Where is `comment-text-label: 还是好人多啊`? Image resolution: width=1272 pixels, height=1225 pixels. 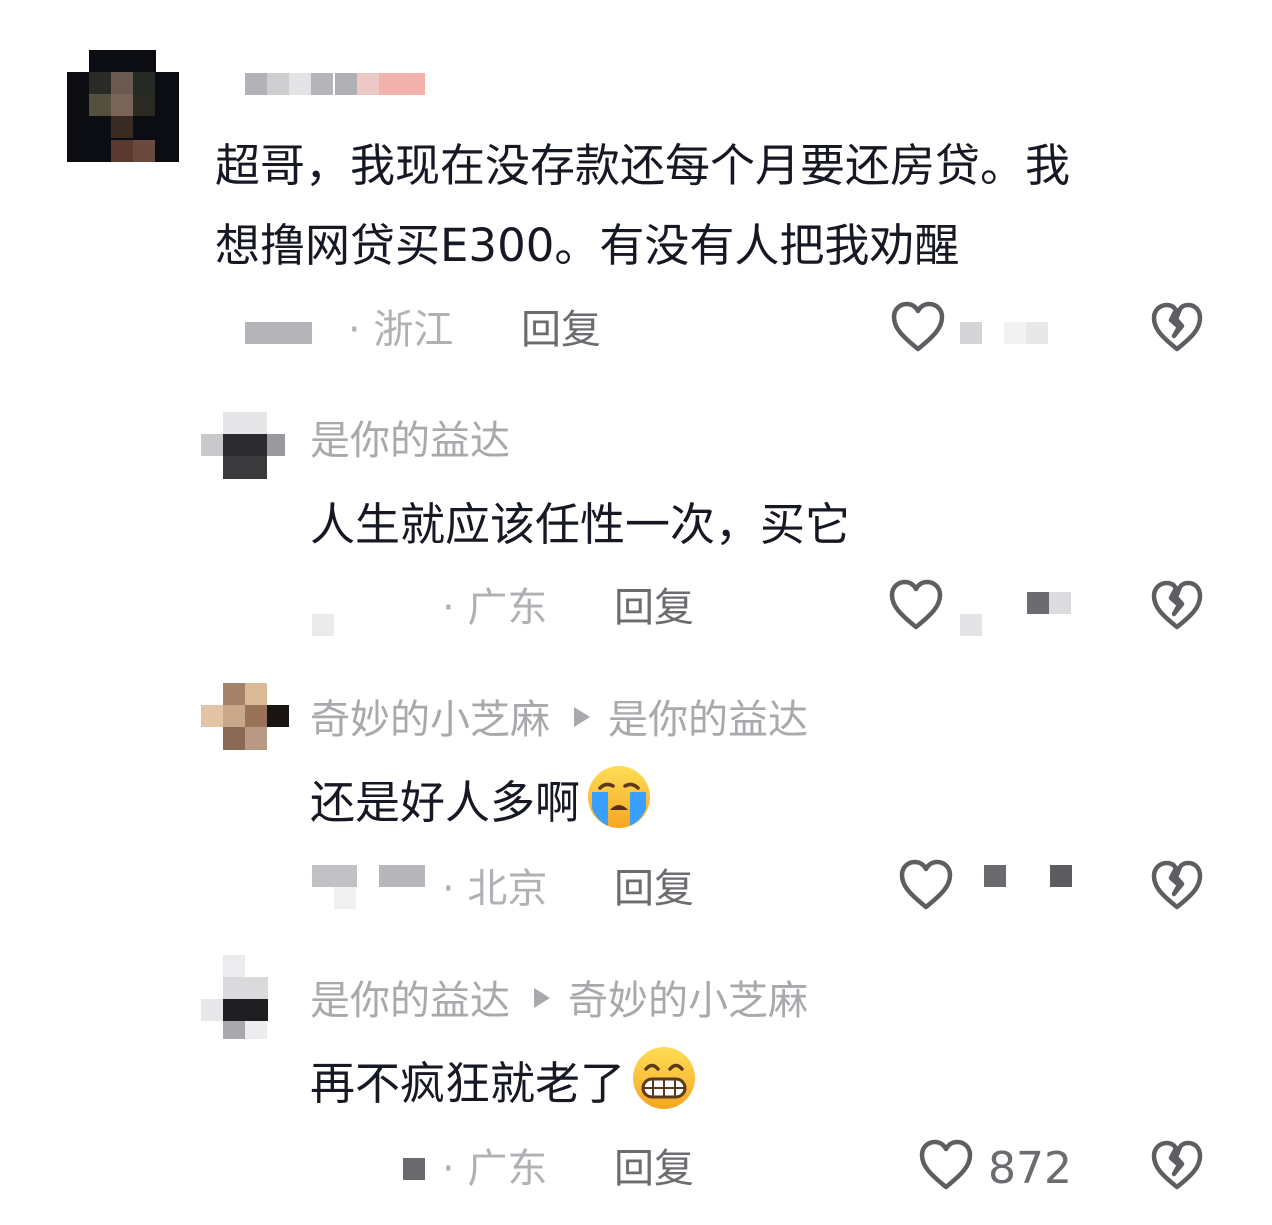 comment-text-label: 还是好人多啊 is located at coordinates (445, 802).